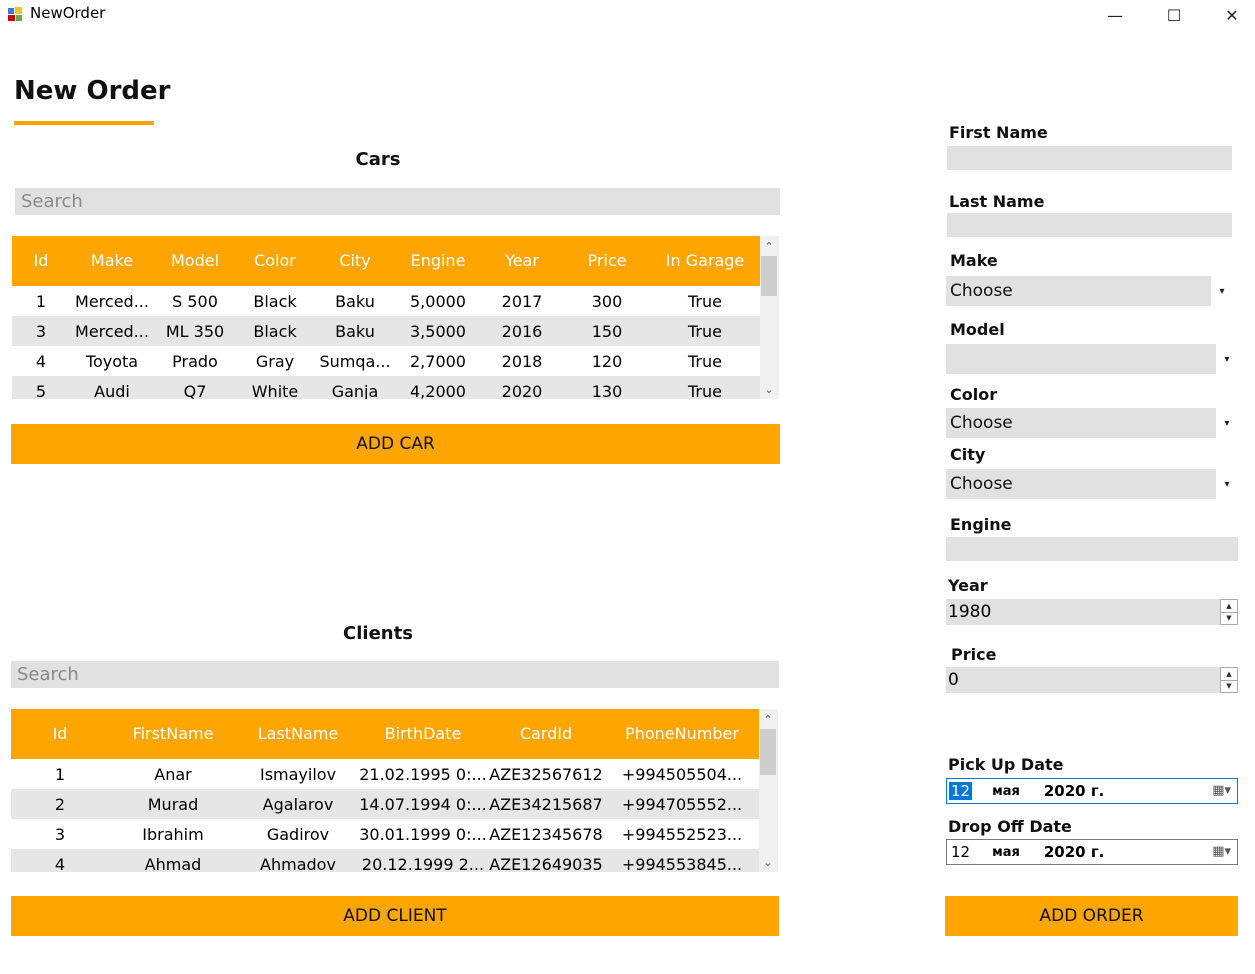 This screenshot has width=1255, height=974. What do you see at coordinates (682, 734) in the screenshot?
I see `clients-col-phonenumber: PhoneNumber` at bounding box center [682, 734].